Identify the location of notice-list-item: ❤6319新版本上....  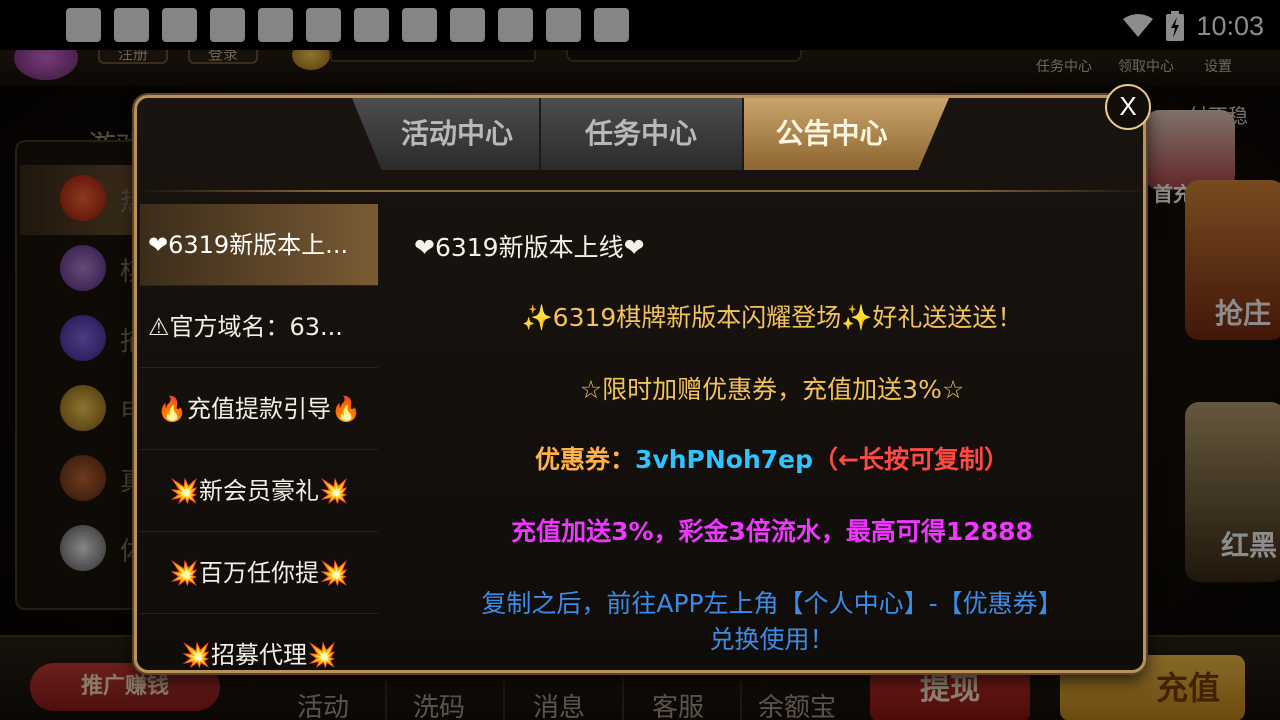
(259, 245).